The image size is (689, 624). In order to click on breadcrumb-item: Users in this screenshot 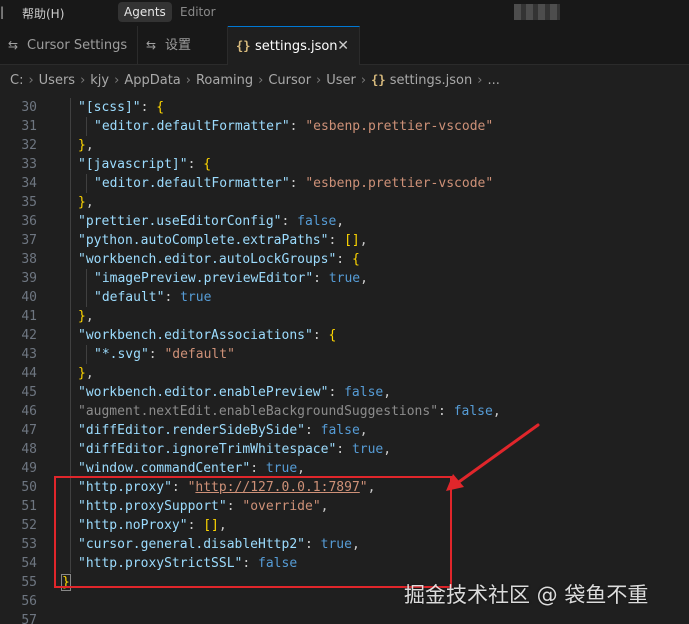, I will do `click(57, 80)`.